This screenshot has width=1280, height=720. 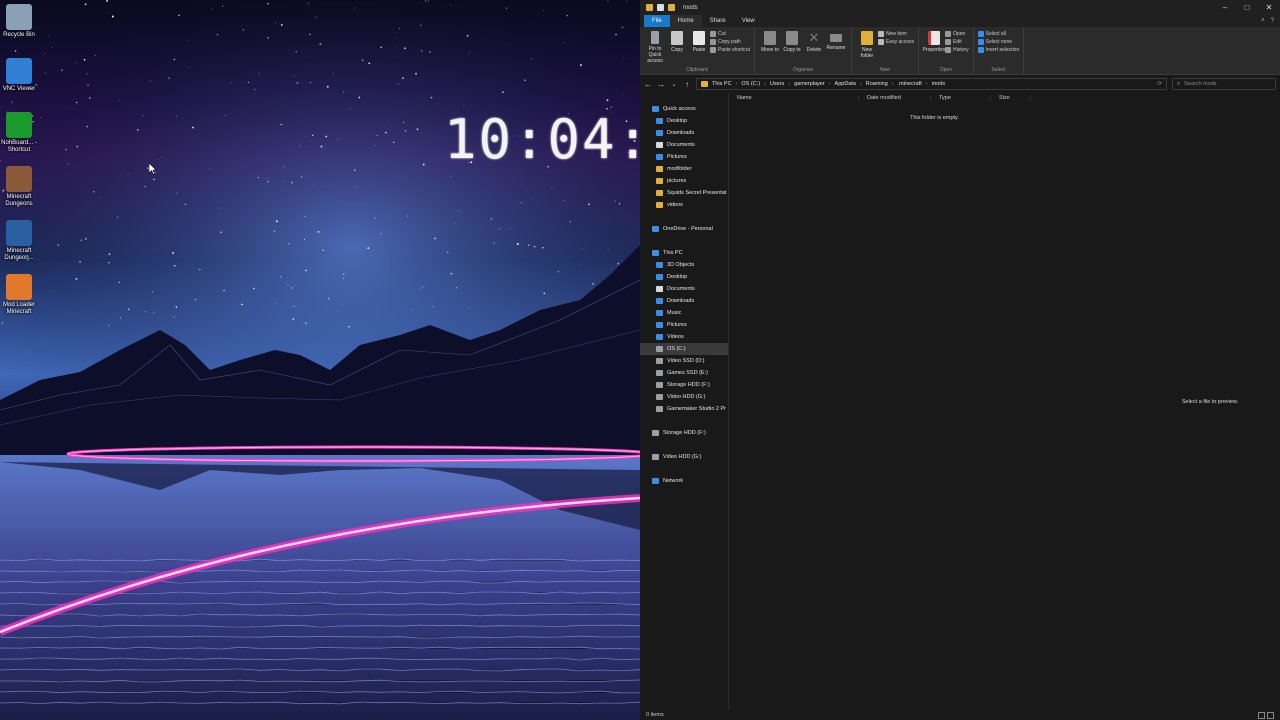 What do you see at coordinates (910, 84) in the screenshot?
I see `breadcrumb-segment: .minecraft` at bounding box center [910, 84].